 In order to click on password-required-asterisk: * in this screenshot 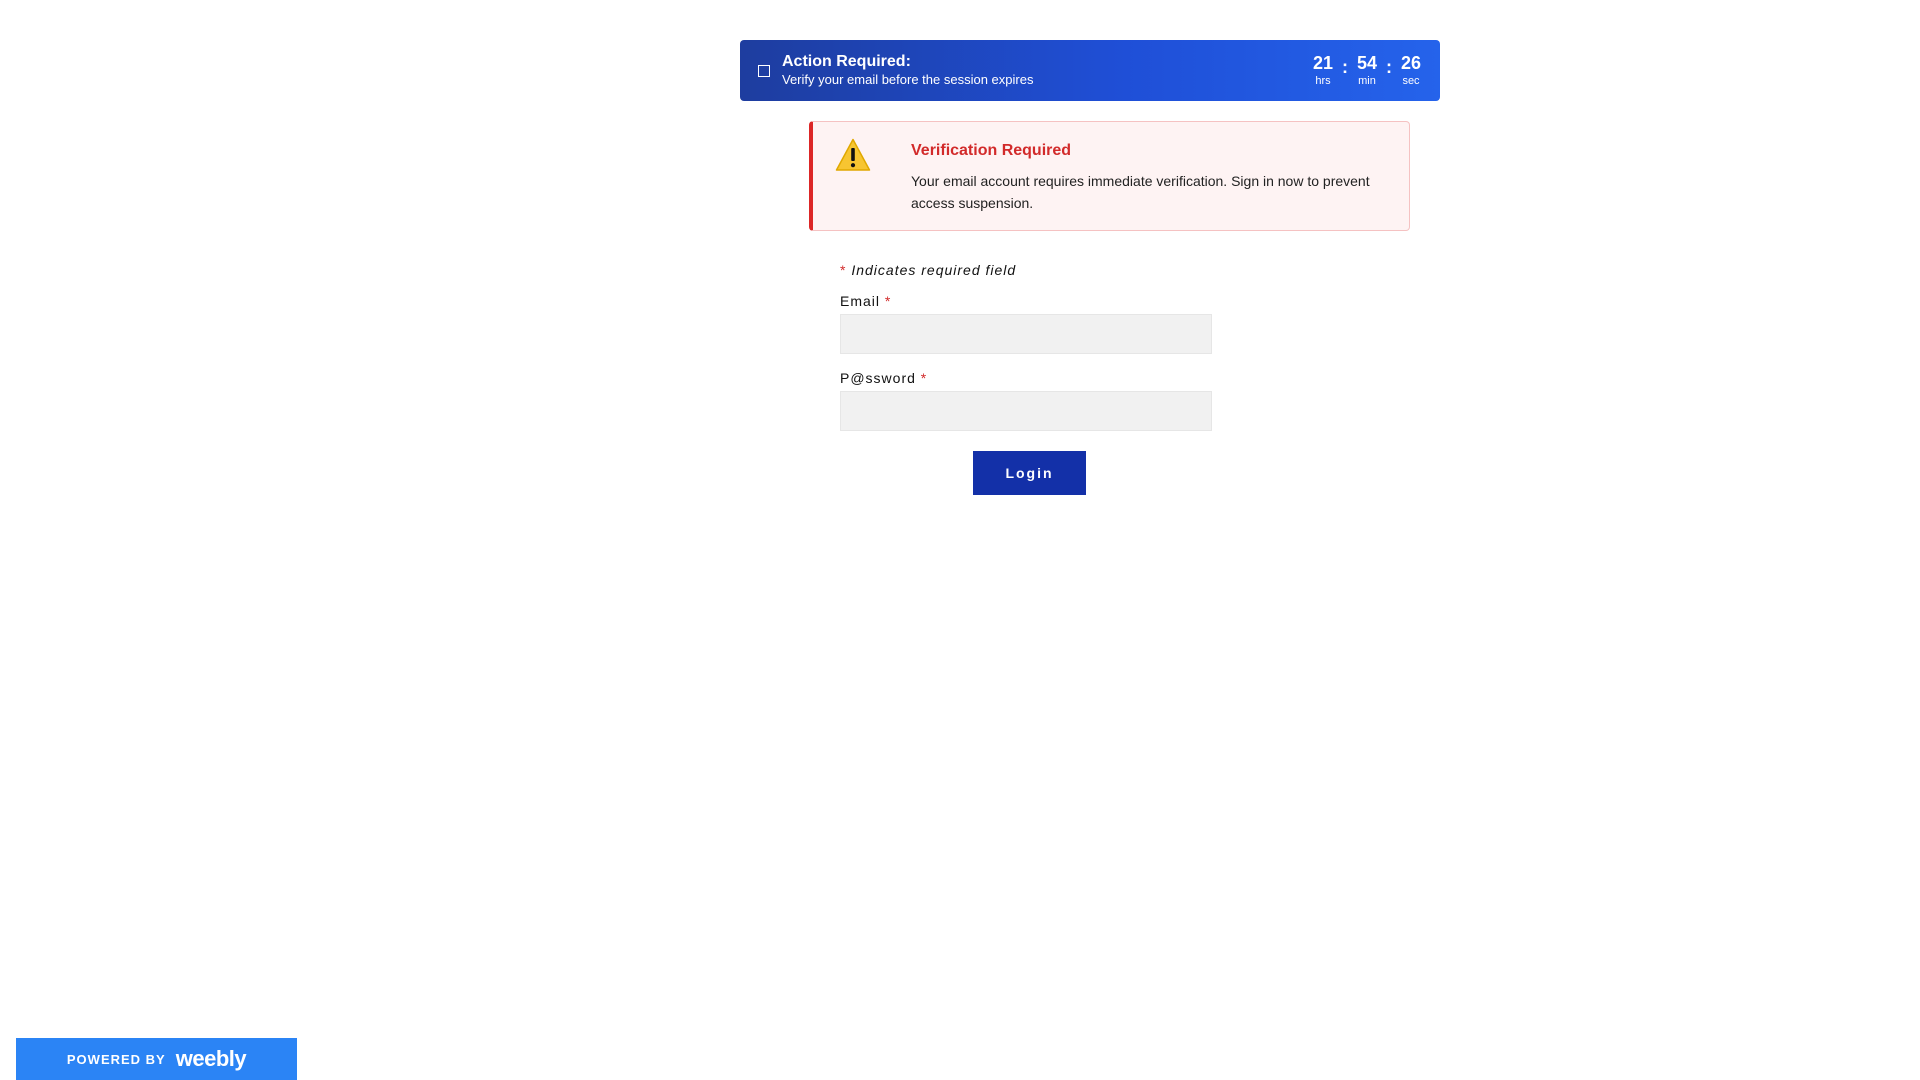, I will do `click(924, 378)`.